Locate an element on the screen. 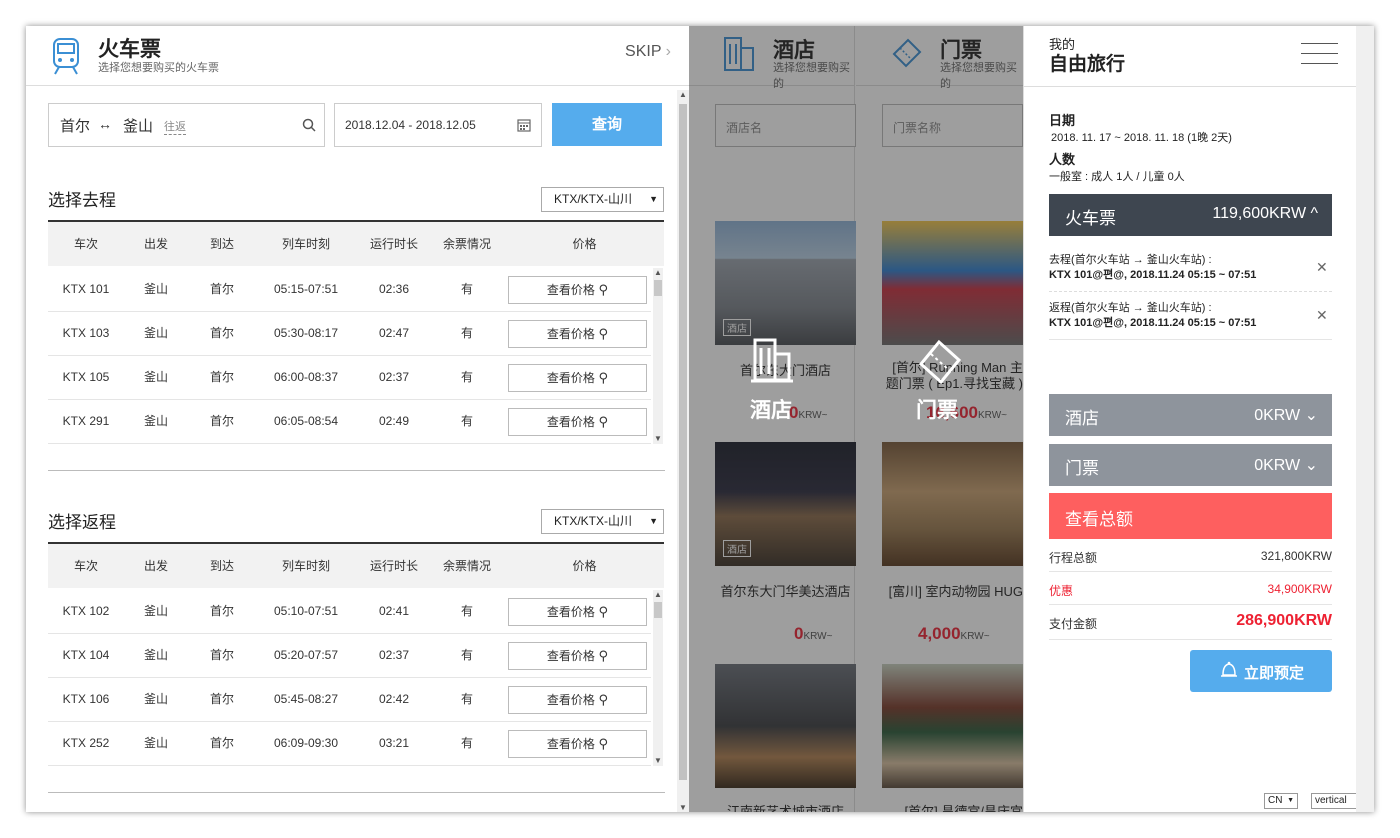  col-price: 价格 is located at coordinates (584, 244).